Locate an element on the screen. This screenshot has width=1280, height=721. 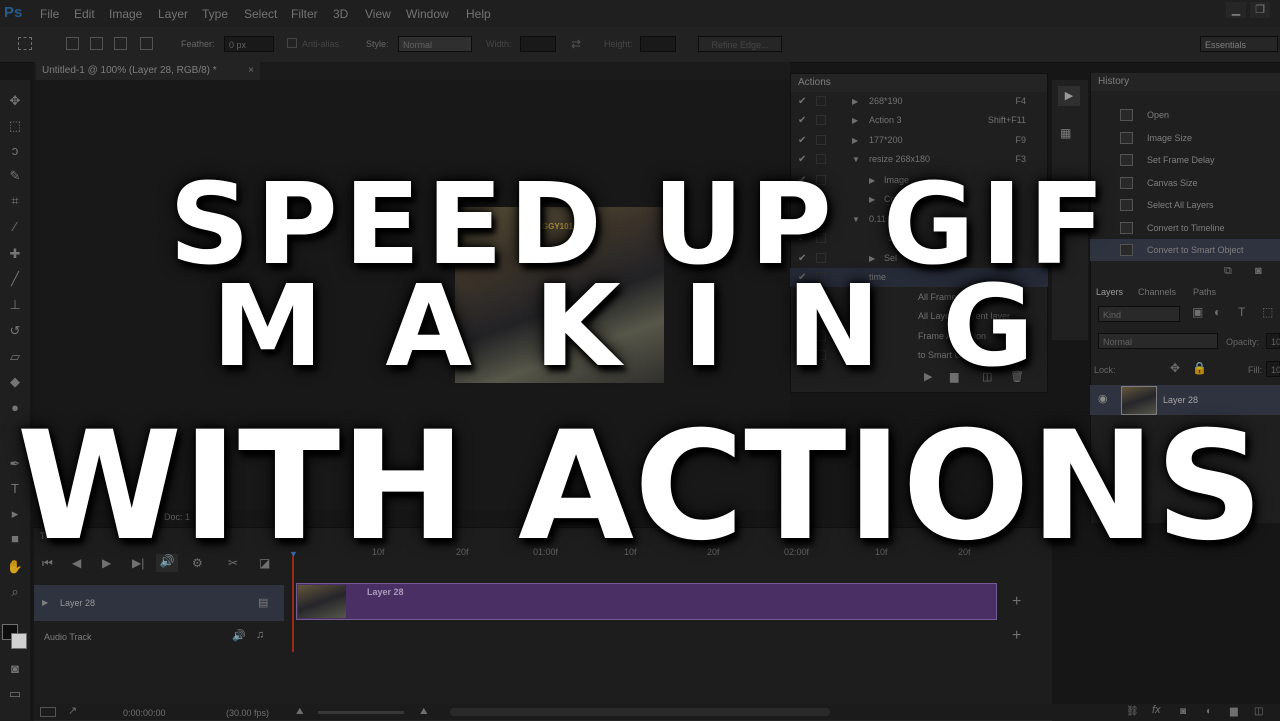
overlay-title-line2: MAKING is located at coordinates (654, 327).